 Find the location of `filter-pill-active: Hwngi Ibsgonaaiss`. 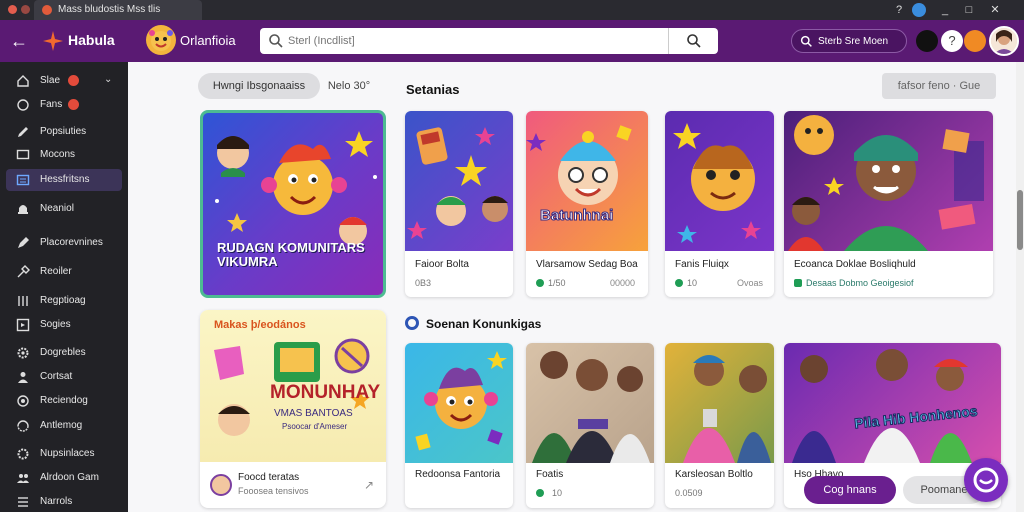

filter-pill-active: Hwngi Ibsgonaaiss is located at coordinates (259, 86).